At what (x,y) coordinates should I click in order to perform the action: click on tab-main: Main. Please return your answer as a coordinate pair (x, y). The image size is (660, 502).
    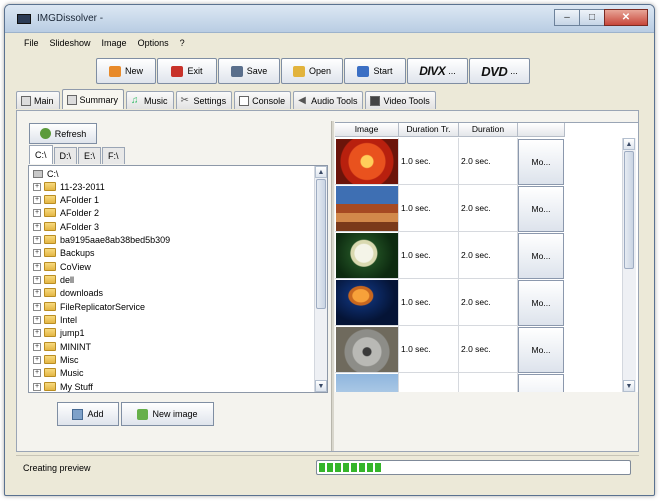
    Looking at the image, I should click on (38, 100).